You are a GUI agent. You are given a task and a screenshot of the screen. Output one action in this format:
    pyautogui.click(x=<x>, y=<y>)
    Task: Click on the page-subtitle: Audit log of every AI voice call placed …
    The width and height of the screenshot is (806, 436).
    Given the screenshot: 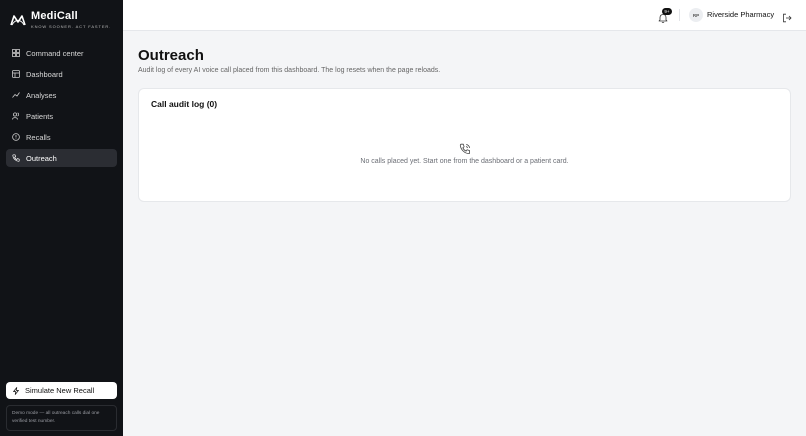 What is the action you would take?
    pyautogui.click(x=289, y=70)
    